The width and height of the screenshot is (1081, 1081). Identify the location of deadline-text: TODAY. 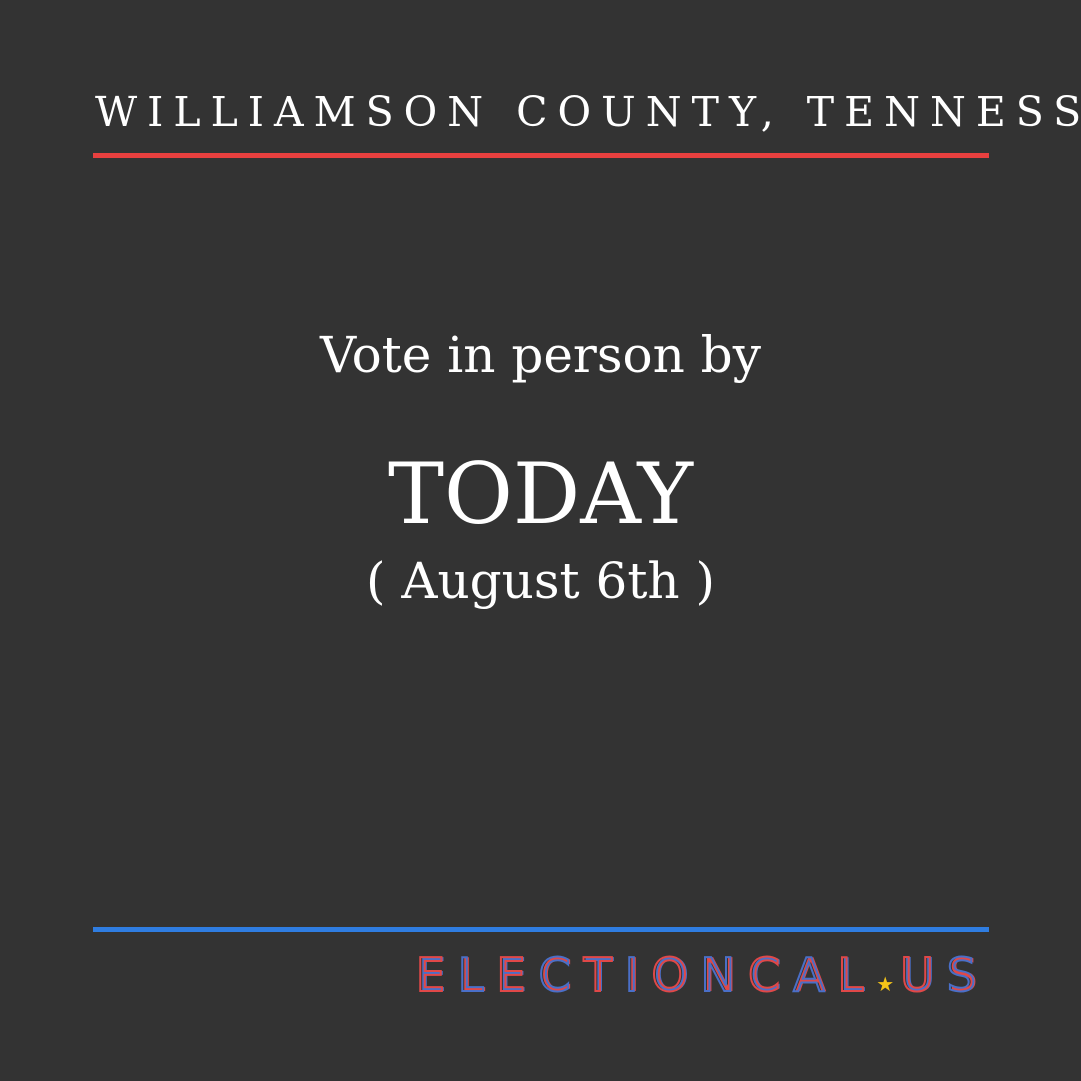
(540, 494).